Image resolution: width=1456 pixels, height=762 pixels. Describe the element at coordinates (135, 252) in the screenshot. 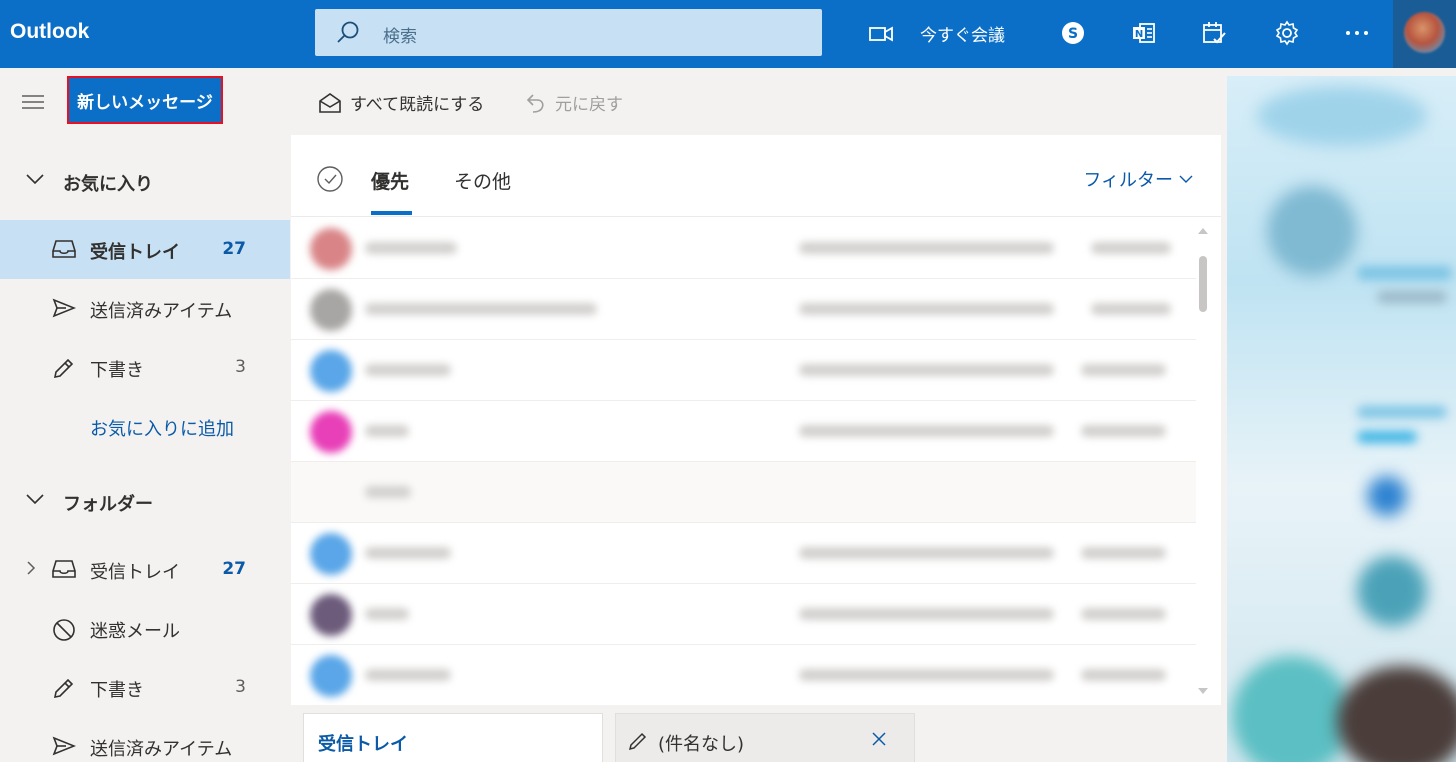

I see `nav-item-label: 受信トレイ` at that location.